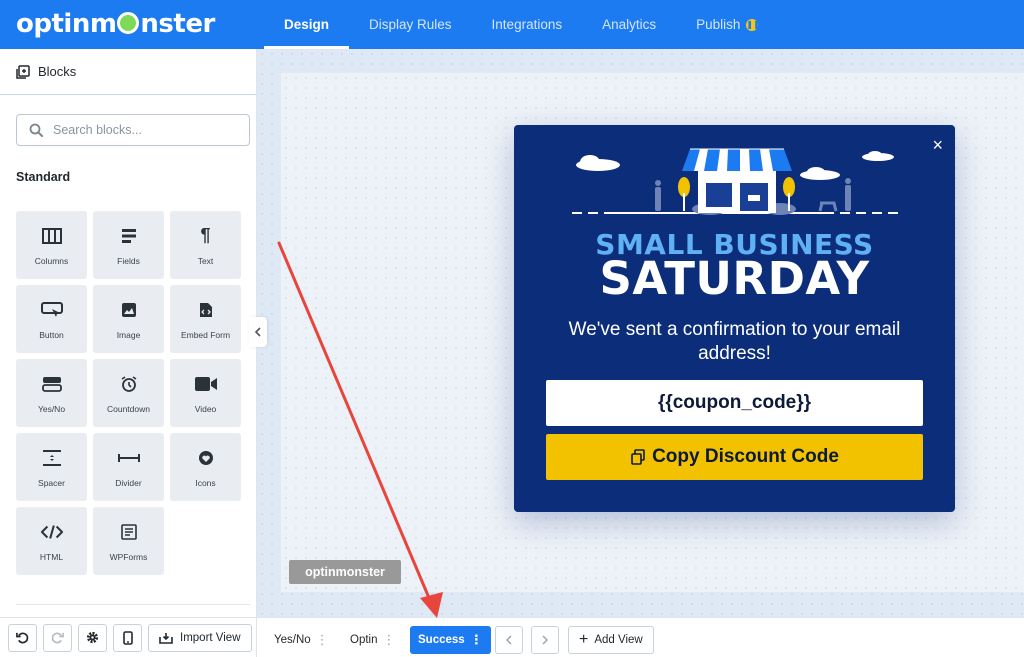 The image size is (1024, 657). What do you see at coordinates (205, 334) in the screenshot?
I see `block-label: Embed Form` at bounding box center [205, 334].